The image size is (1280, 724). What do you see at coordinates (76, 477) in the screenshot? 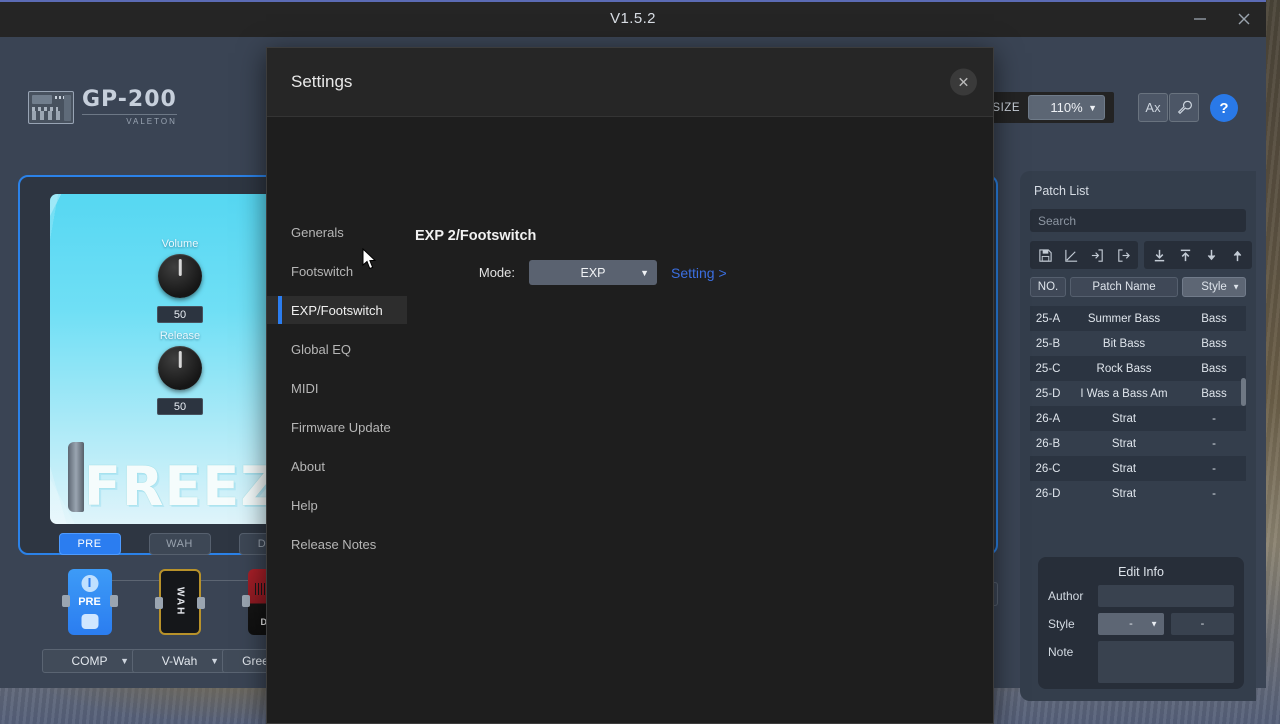
I see `pedal-jack-icon` at bounding box center [76, 477].